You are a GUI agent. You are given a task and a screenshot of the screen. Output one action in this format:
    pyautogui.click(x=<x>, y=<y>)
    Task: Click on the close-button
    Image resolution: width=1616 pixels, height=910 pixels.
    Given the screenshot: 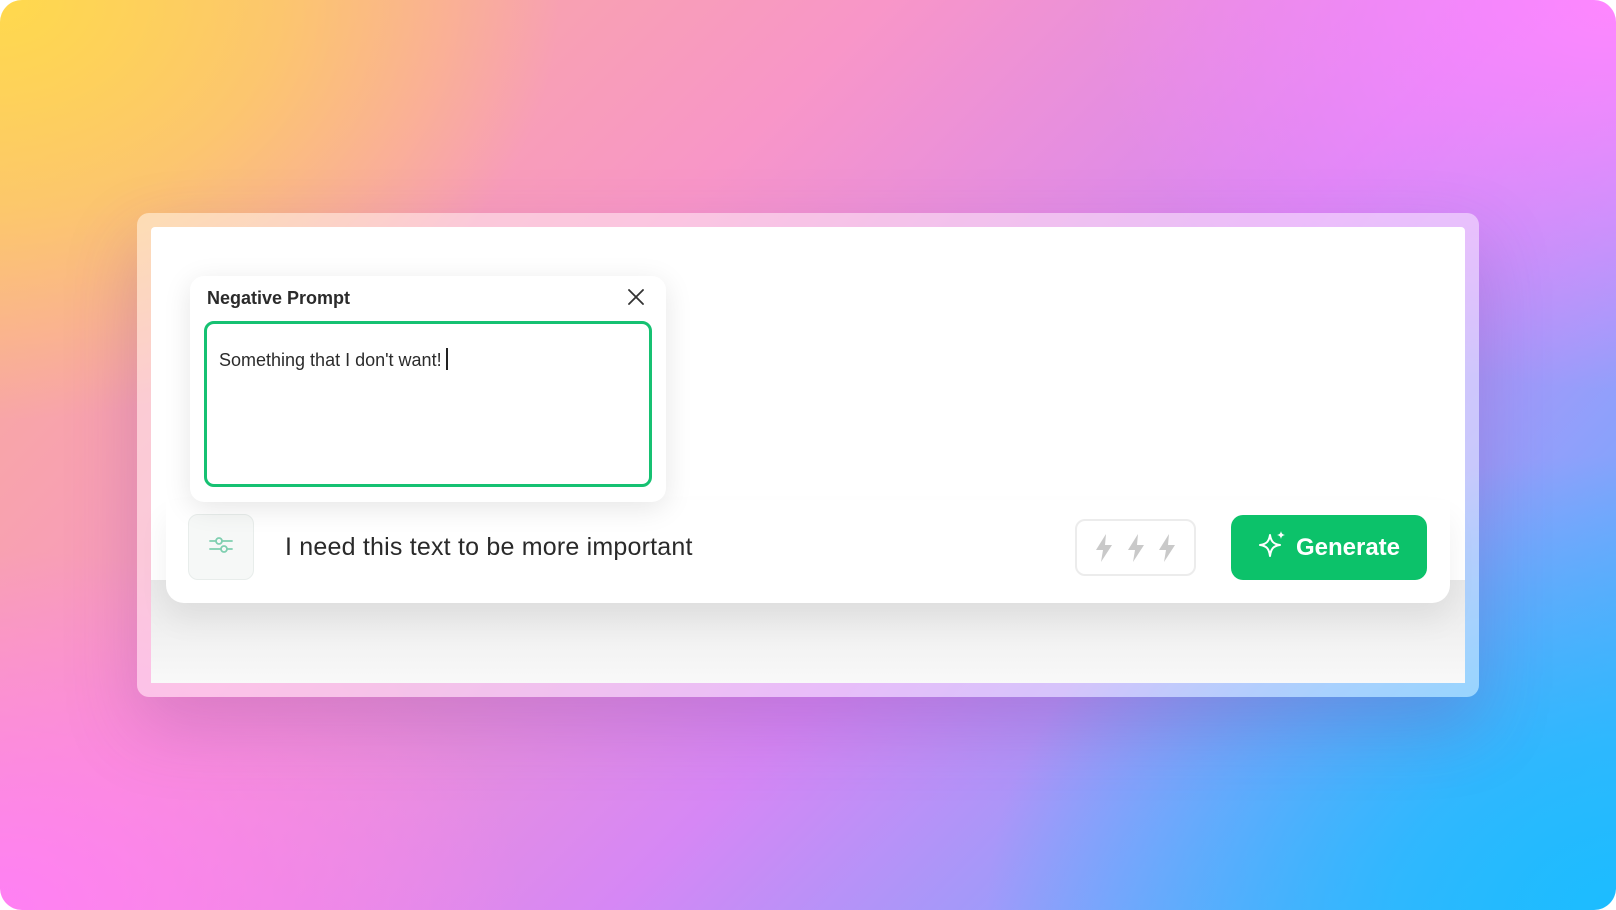 What is the action you would take?
    pyautogui.click(x=636, y=299)
    